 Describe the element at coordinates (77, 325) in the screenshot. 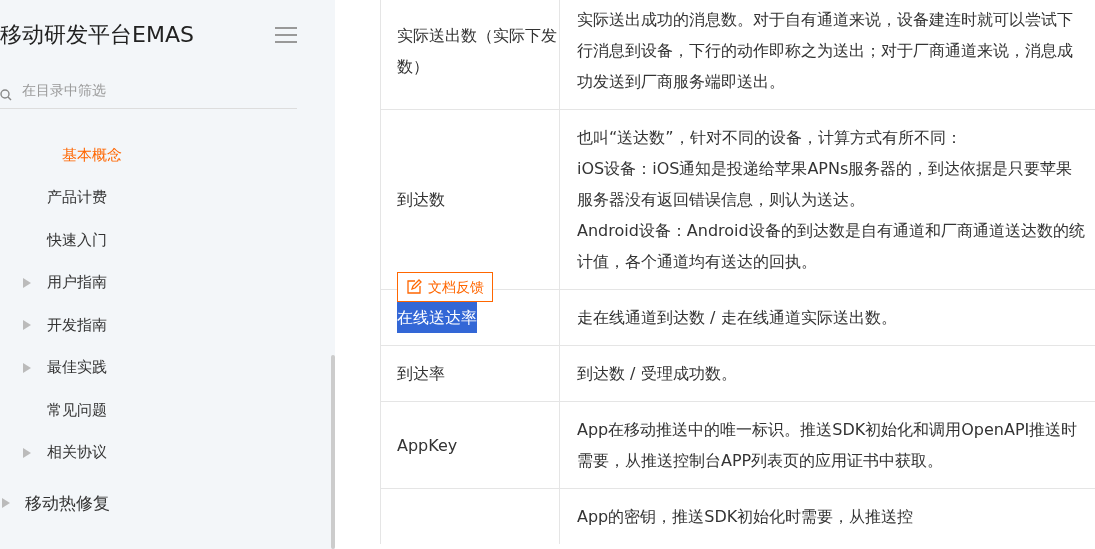

I see `nav-item: 开发指南` at that location.